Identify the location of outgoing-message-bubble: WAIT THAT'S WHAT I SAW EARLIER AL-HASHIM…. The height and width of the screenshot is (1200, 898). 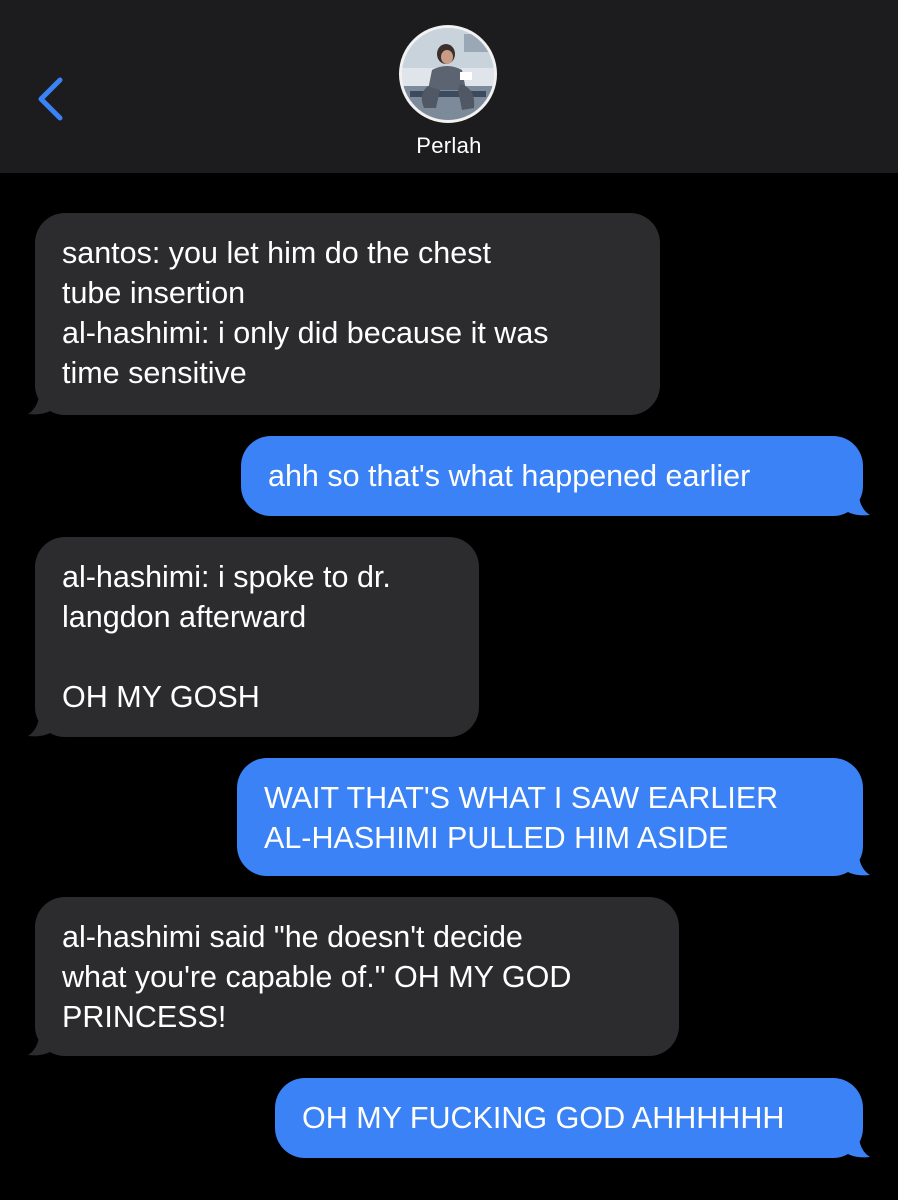
(550, 817).